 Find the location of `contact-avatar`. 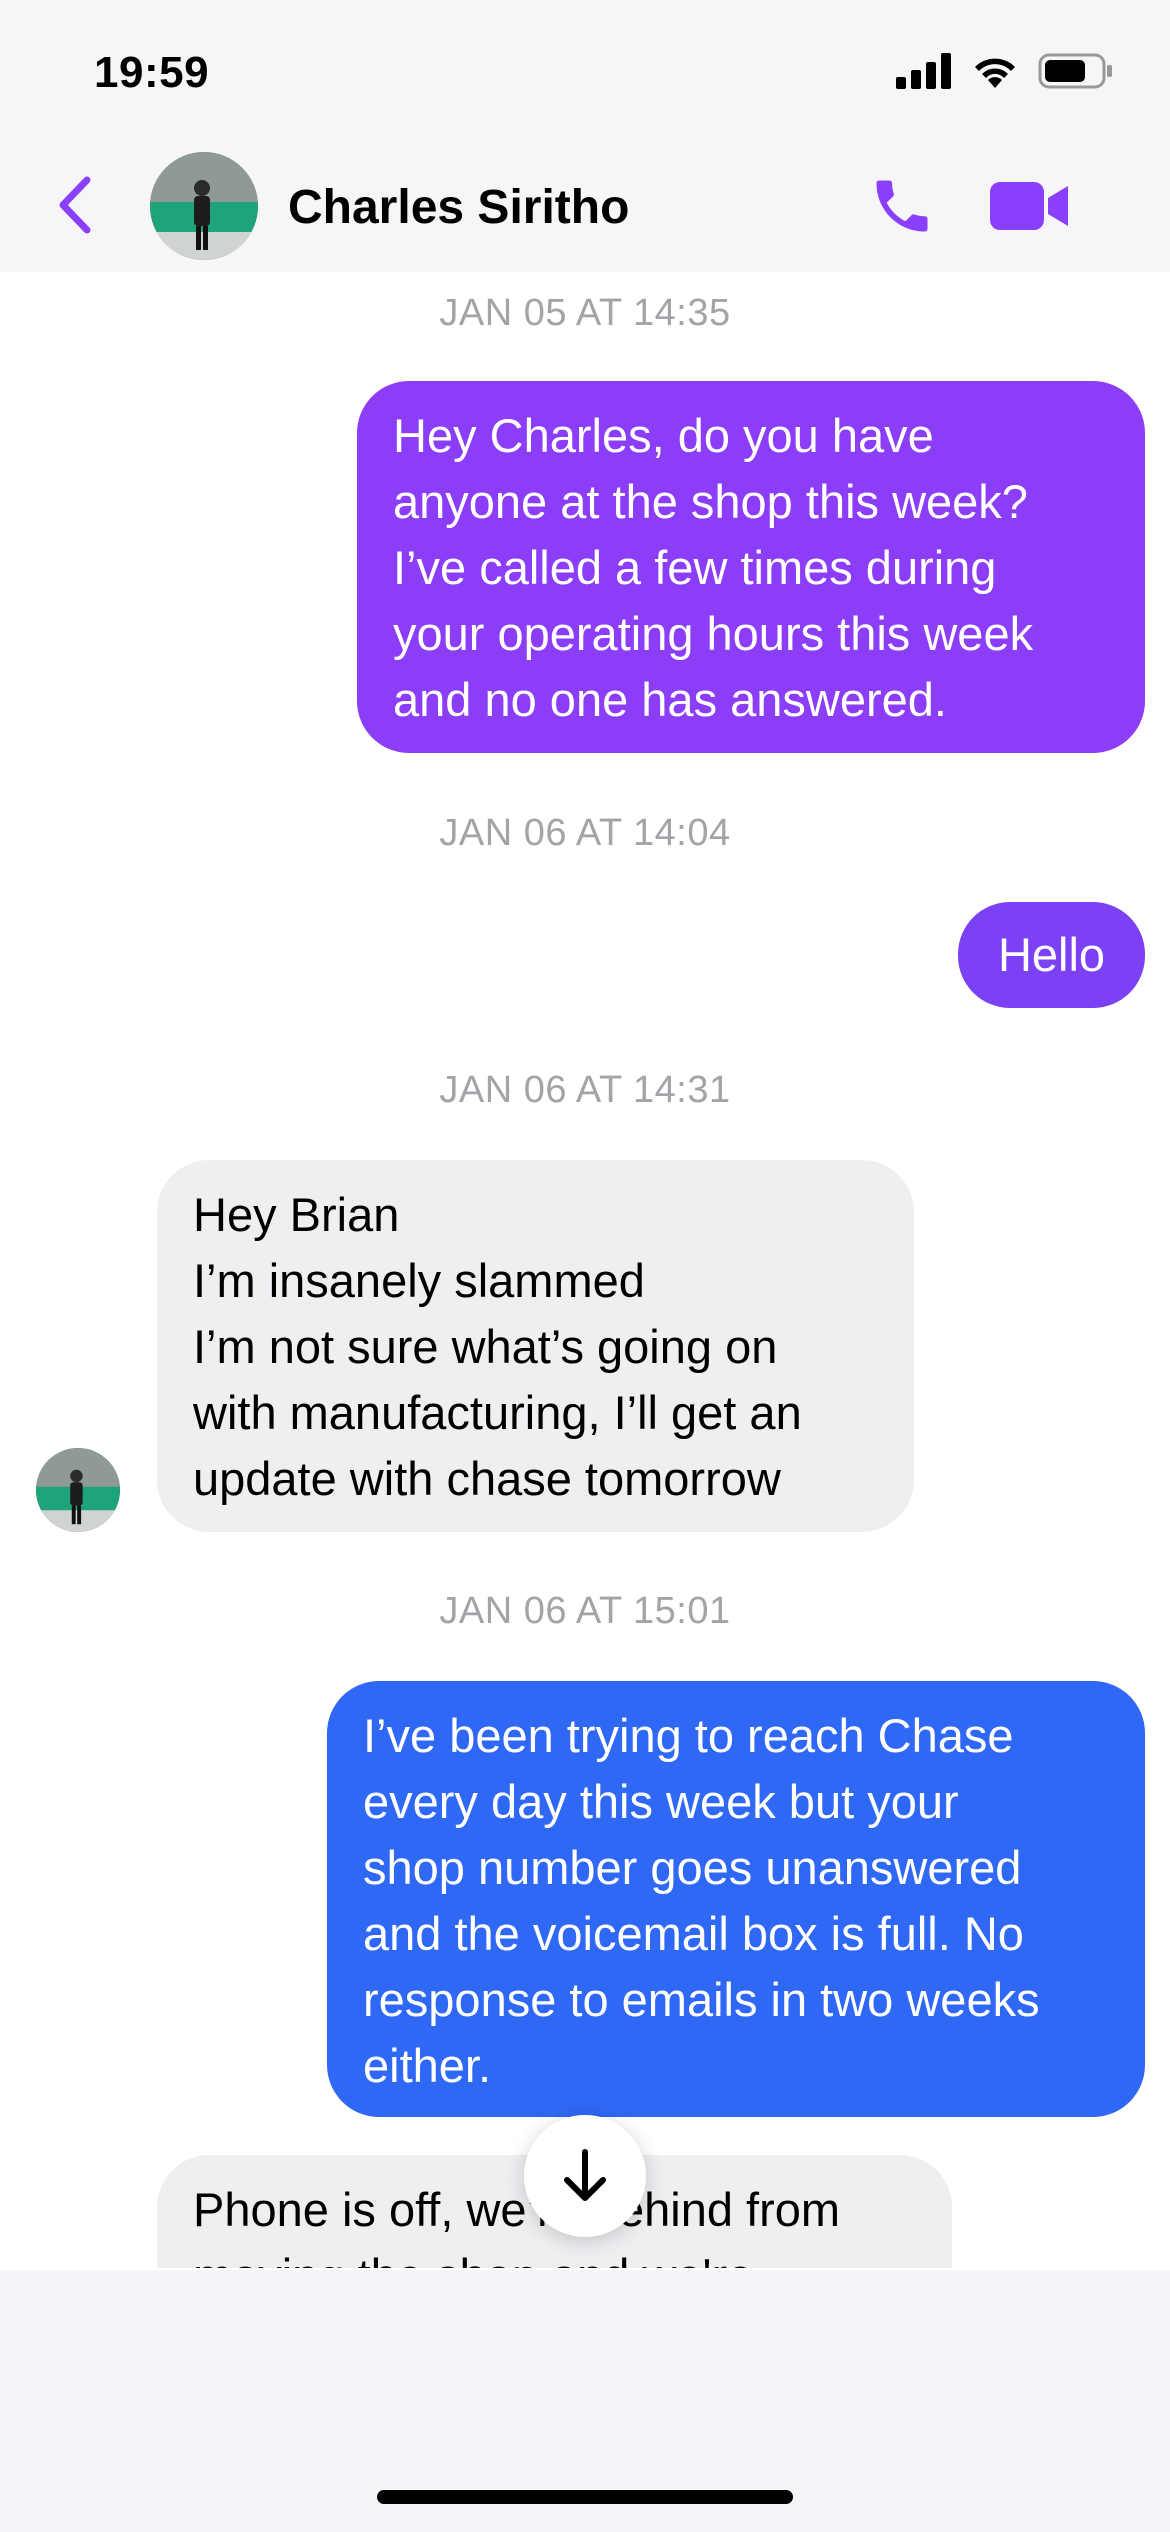

contact-avatar is located at coordinates (204, 206).